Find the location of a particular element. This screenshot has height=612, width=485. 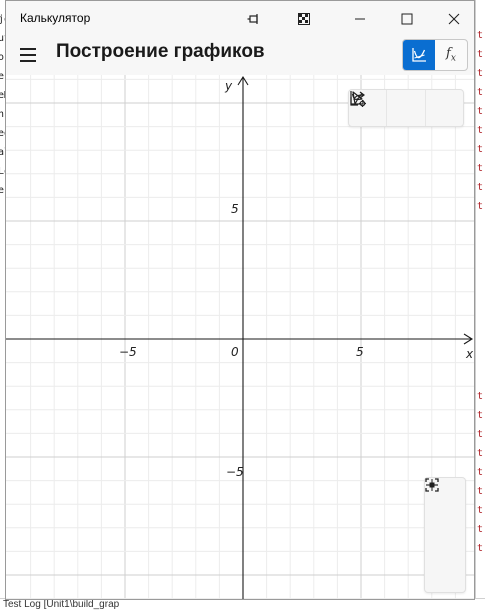

background-text-fragment: n is located at coordinates (2, 114).